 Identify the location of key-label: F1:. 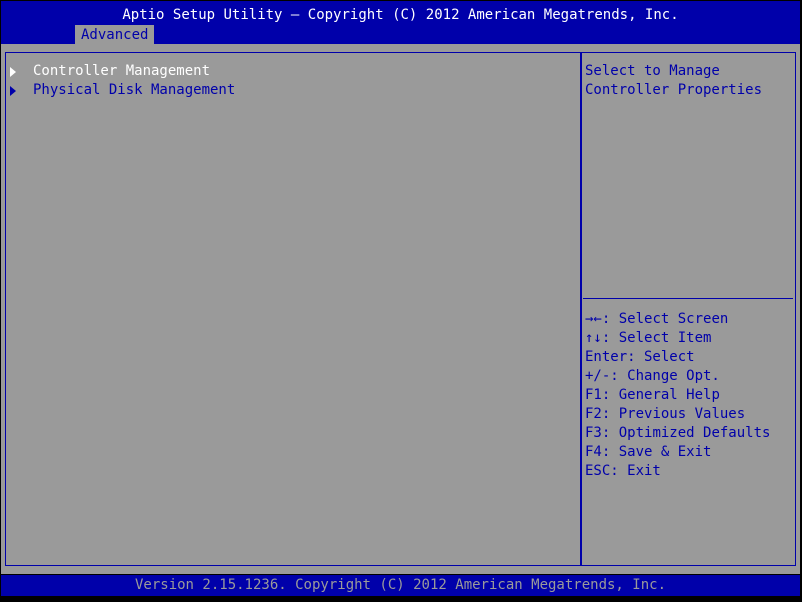
(598, 395).